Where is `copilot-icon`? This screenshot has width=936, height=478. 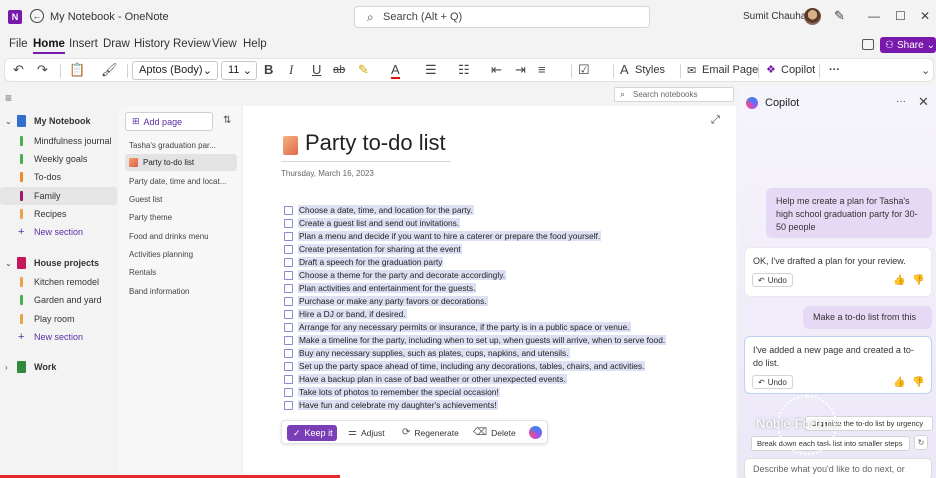
copilot-icon is located at coordinates (535, 432).